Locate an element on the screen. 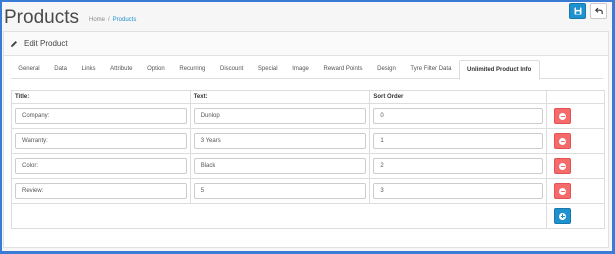 The image size is (615, 254). save-button is located at coordinates (577, 11).